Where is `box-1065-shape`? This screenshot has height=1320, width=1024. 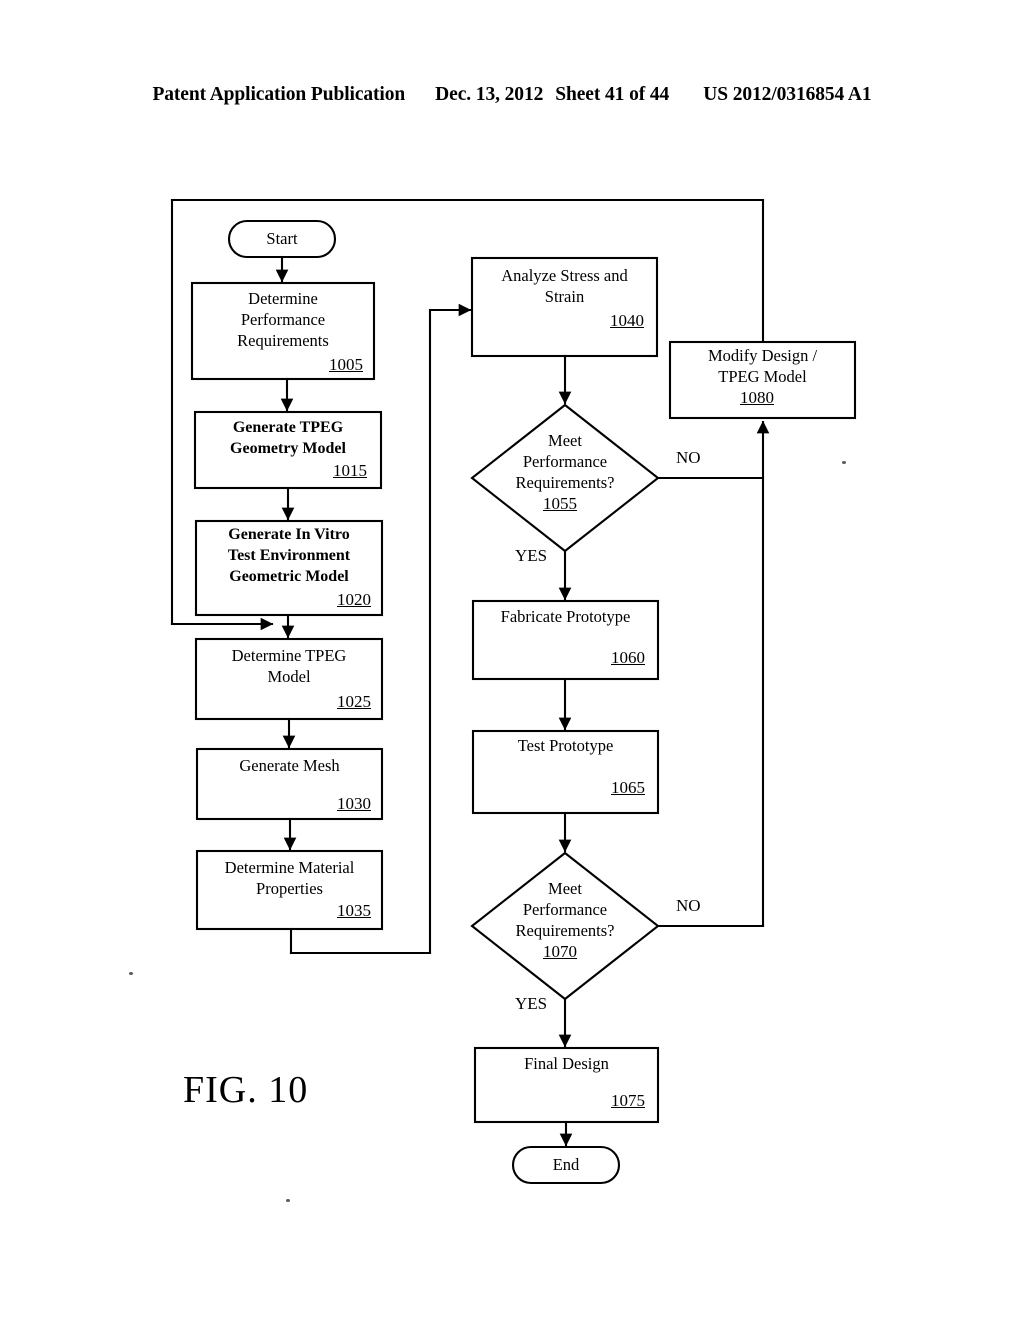
box-1065-shape is located at coordinates (565, 772).